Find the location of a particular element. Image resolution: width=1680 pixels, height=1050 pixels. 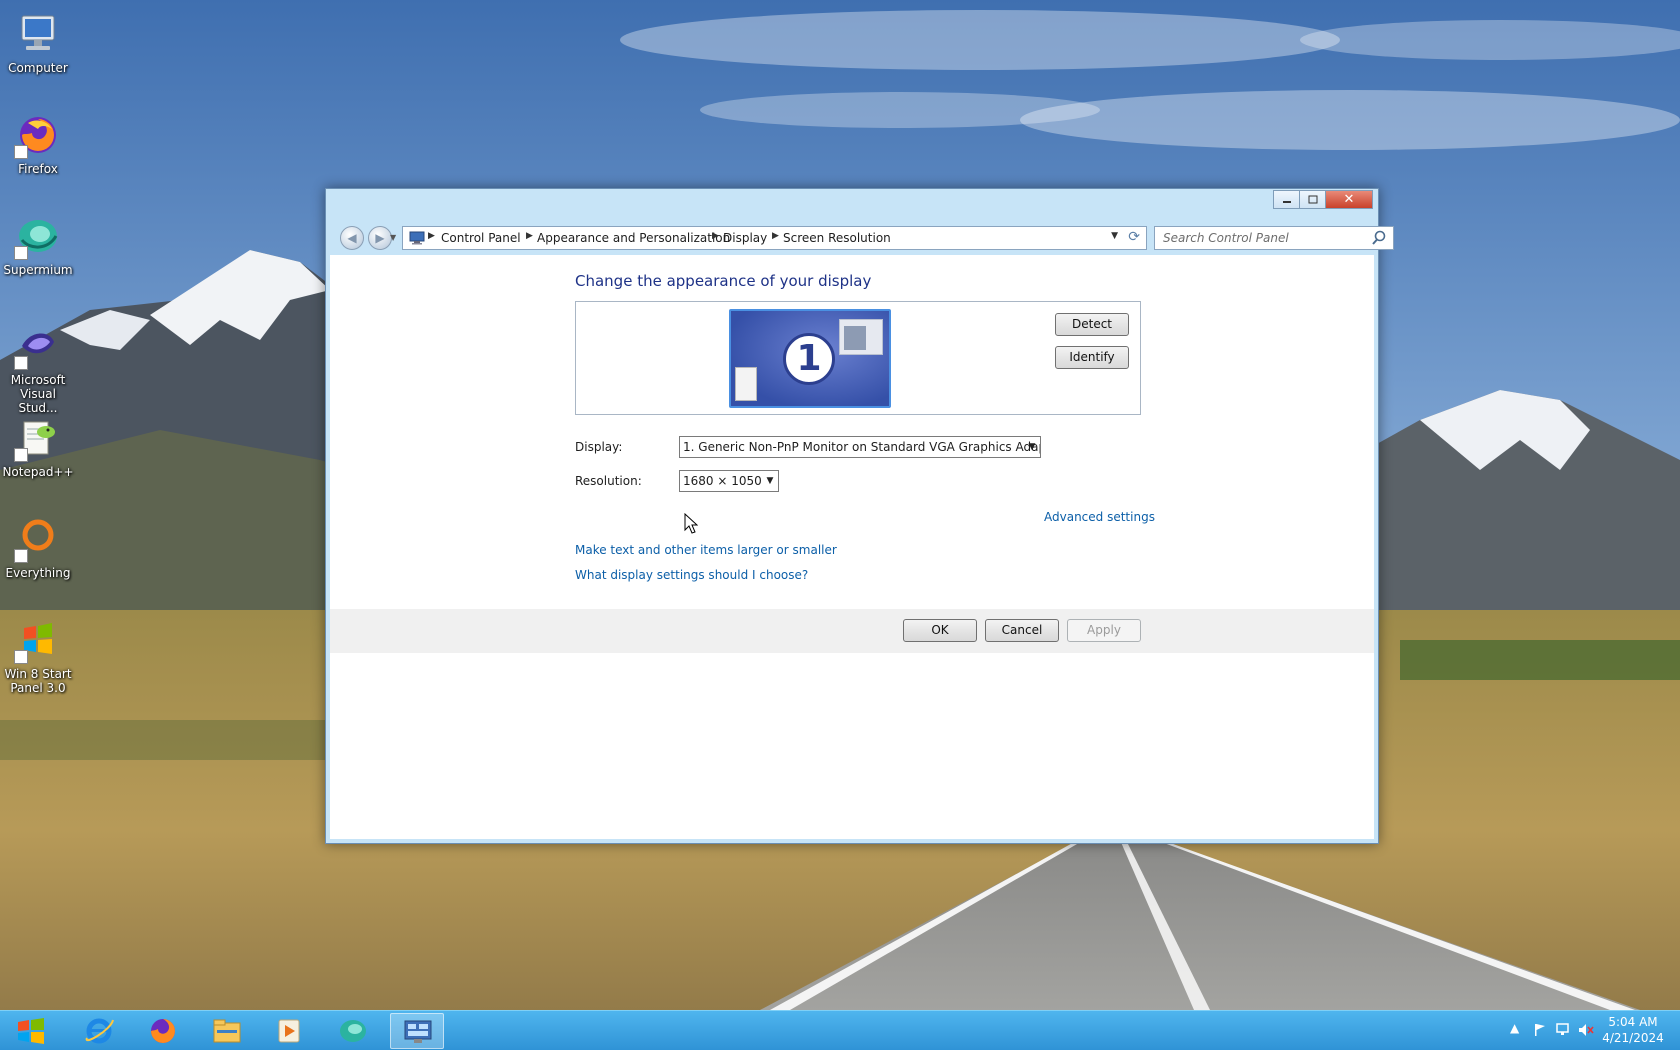

desktop-icon-label: Firefox is located at coordinates (38, 169).